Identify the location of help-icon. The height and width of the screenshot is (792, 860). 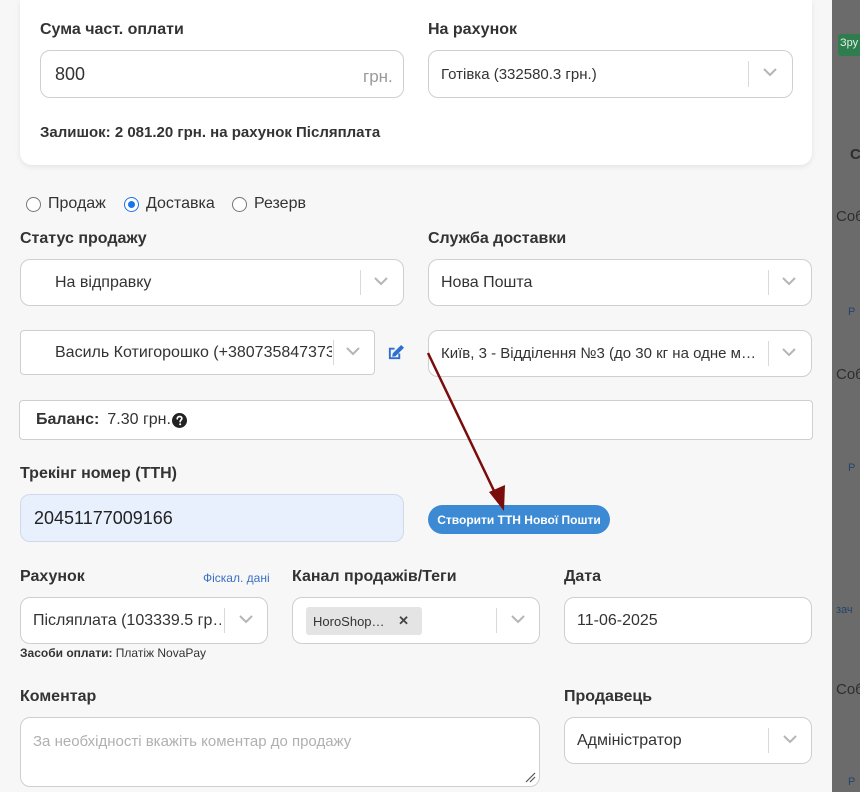
(179, 420).